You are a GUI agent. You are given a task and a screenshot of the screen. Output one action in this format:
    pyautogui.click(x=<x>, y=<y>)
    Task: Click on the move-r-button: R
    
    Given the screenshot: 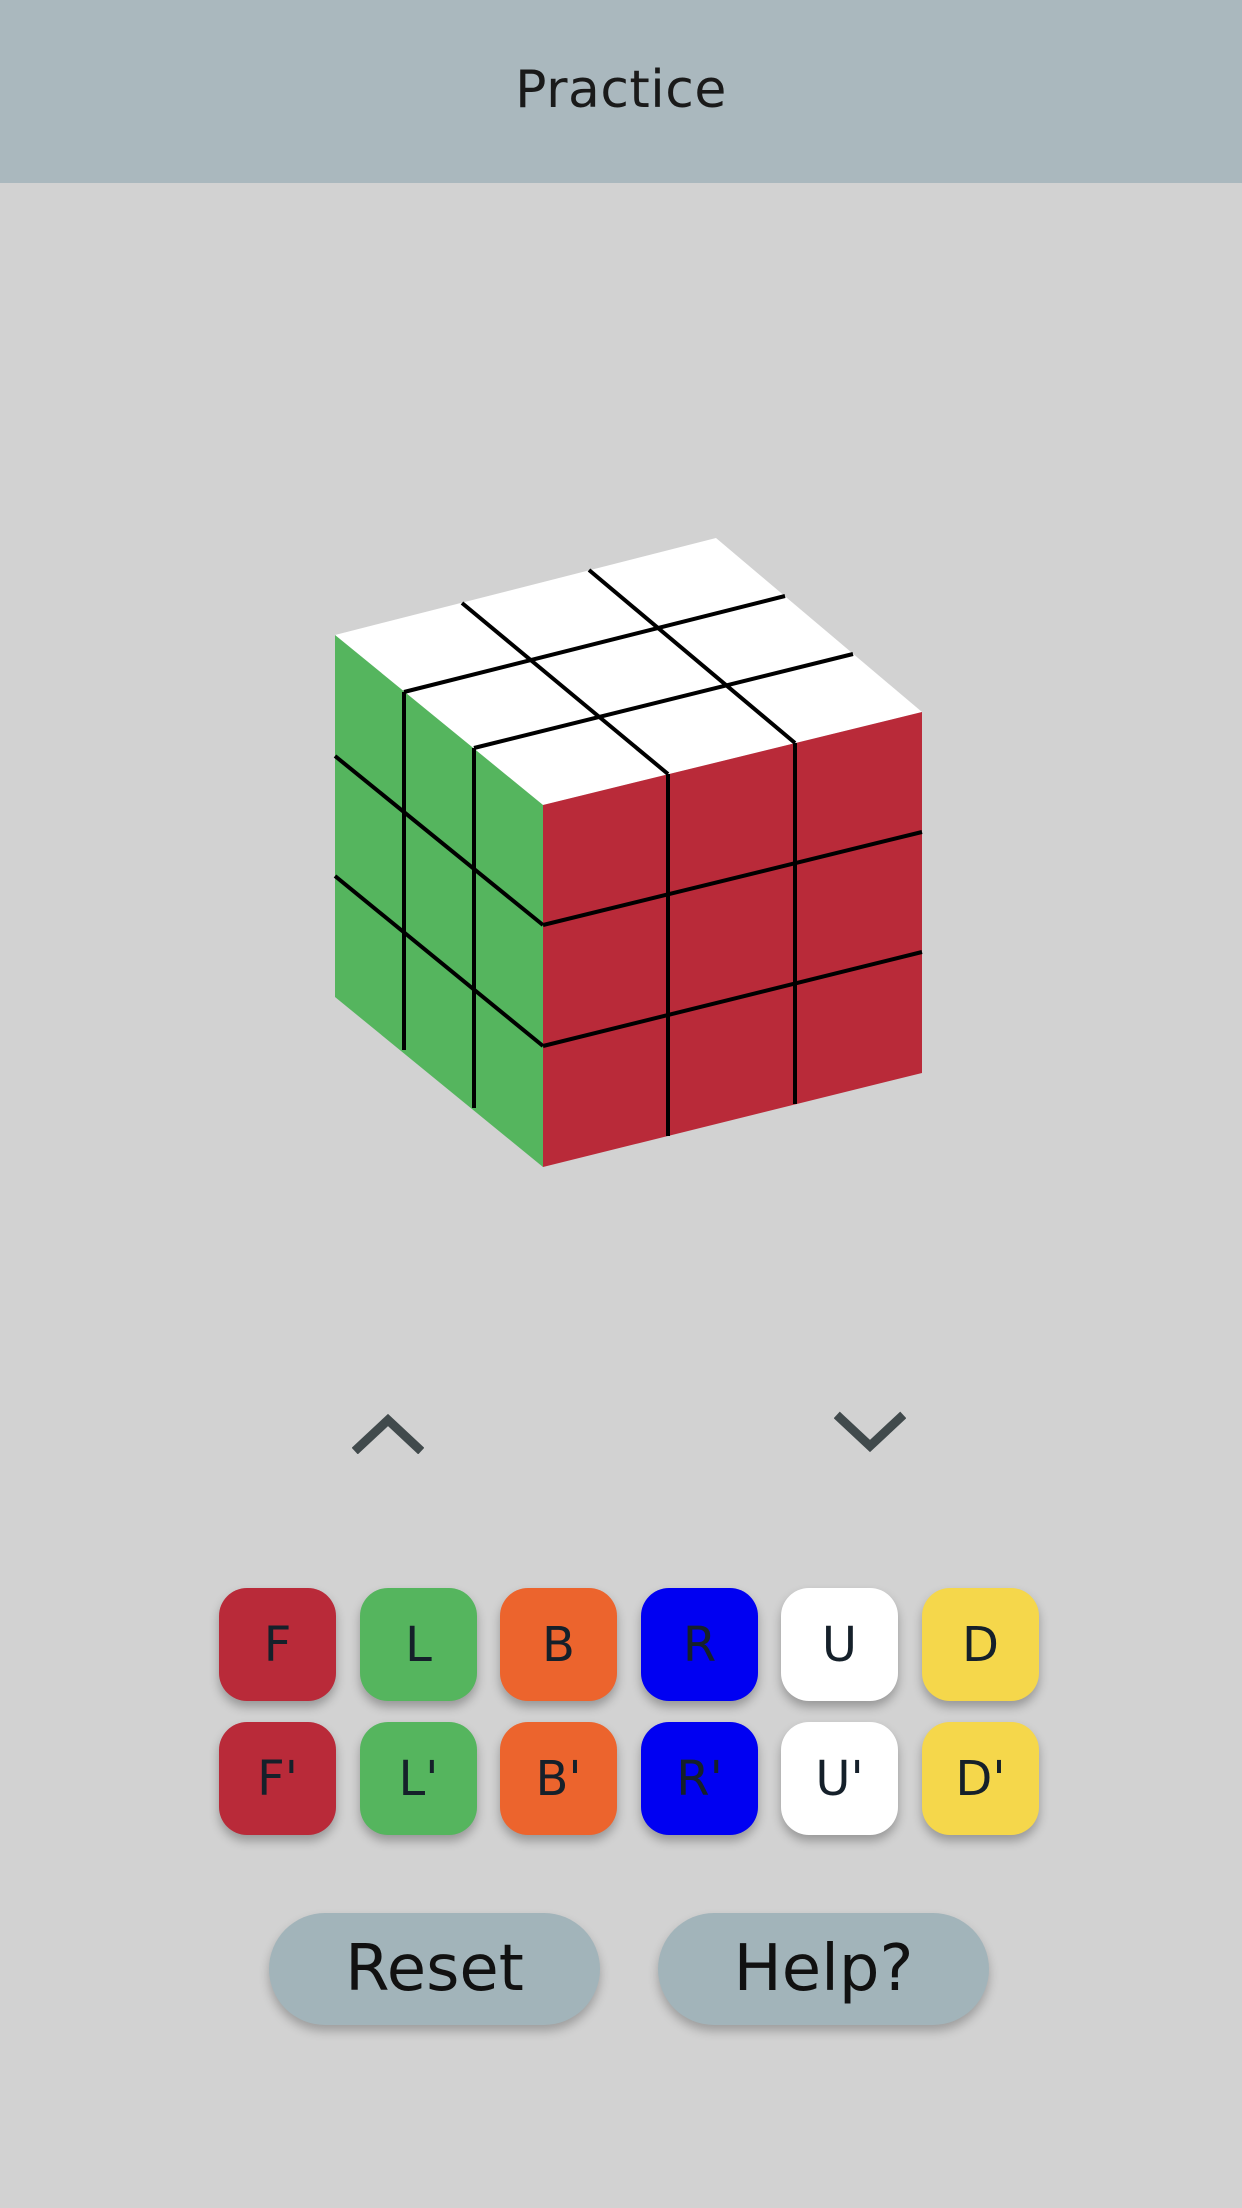 What is the action you would take?
    pyautogui.click(x=699, y=1644)
    